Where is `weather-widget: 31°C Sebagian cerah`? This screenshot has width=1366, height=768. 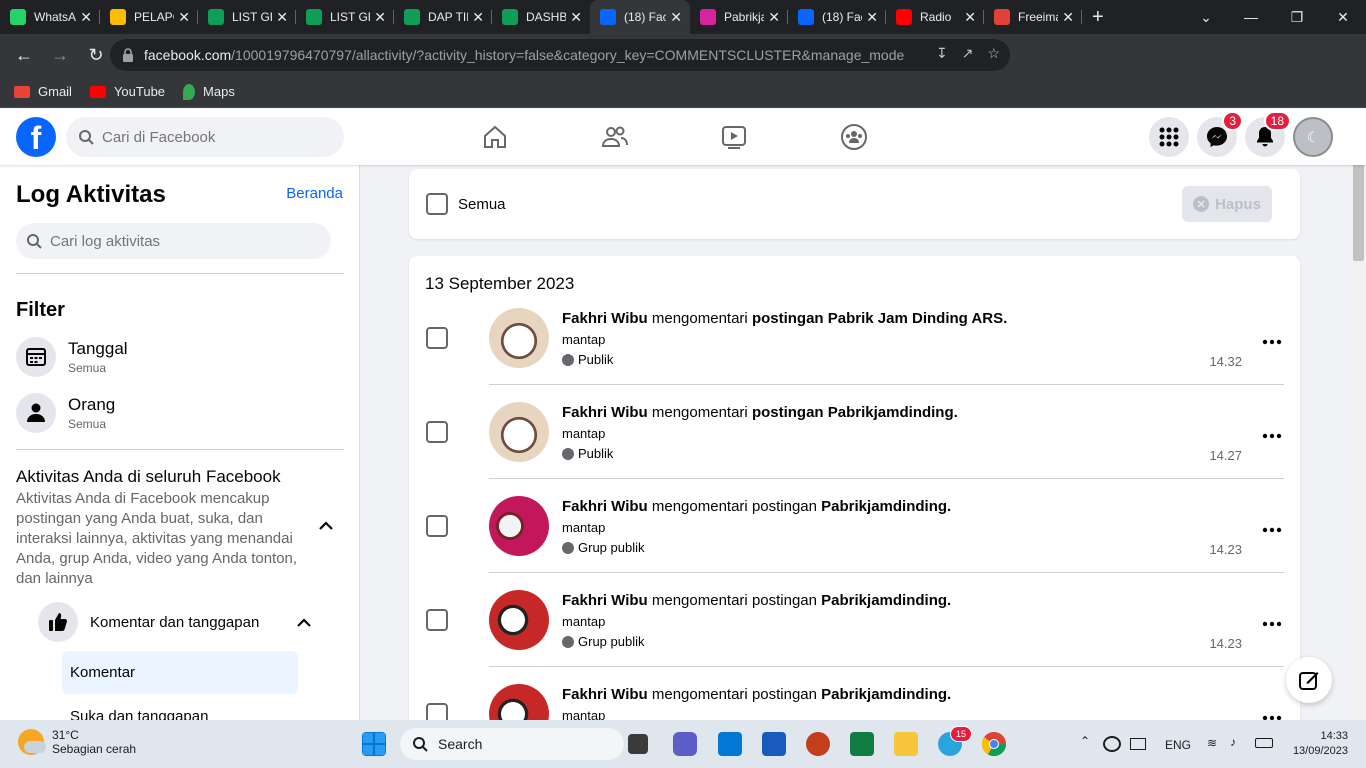 weather-widget: 31°C Sebagian cerah is located at coordinates (77, 742).